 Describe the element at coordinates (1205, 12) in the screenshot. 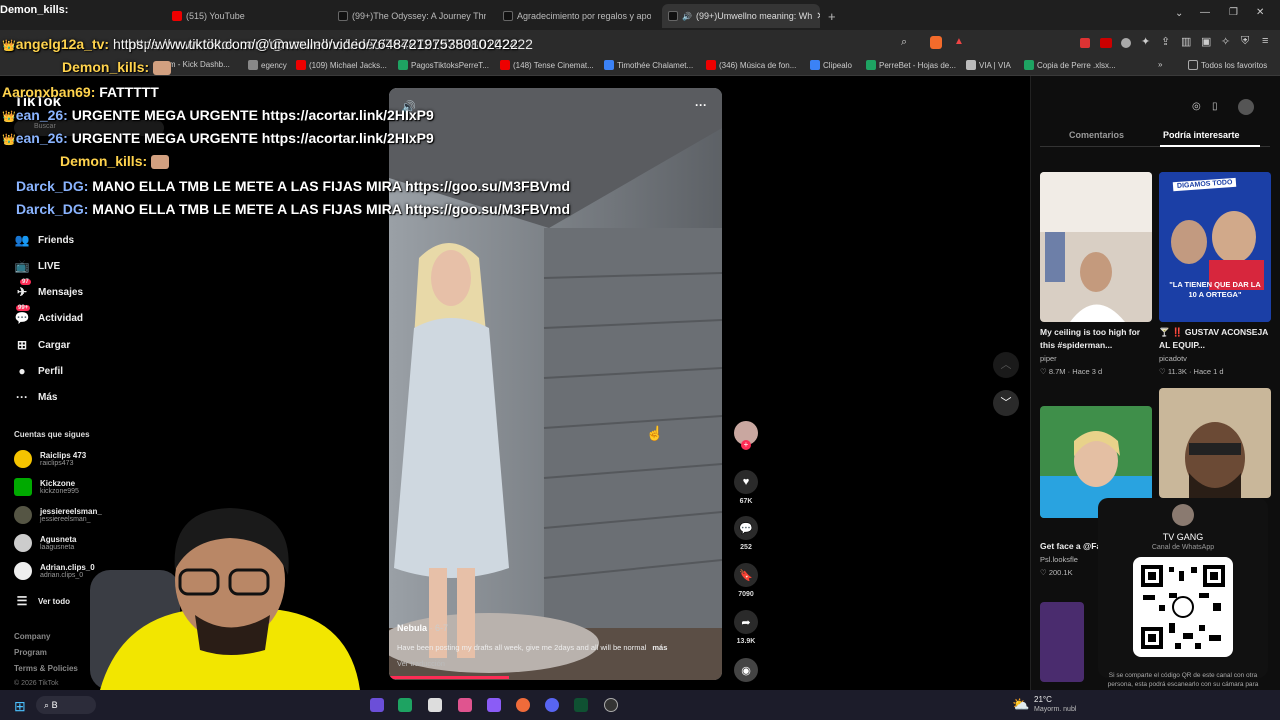

I see `minimize-icon: —` at that location.